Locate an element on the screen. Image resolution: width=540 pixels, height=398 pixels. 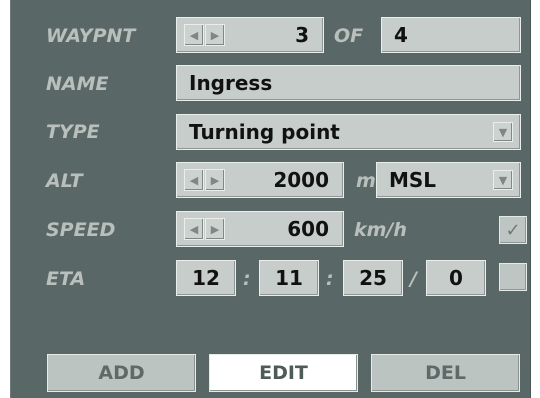
add-button: ADD is located at coordinates (121, 373).